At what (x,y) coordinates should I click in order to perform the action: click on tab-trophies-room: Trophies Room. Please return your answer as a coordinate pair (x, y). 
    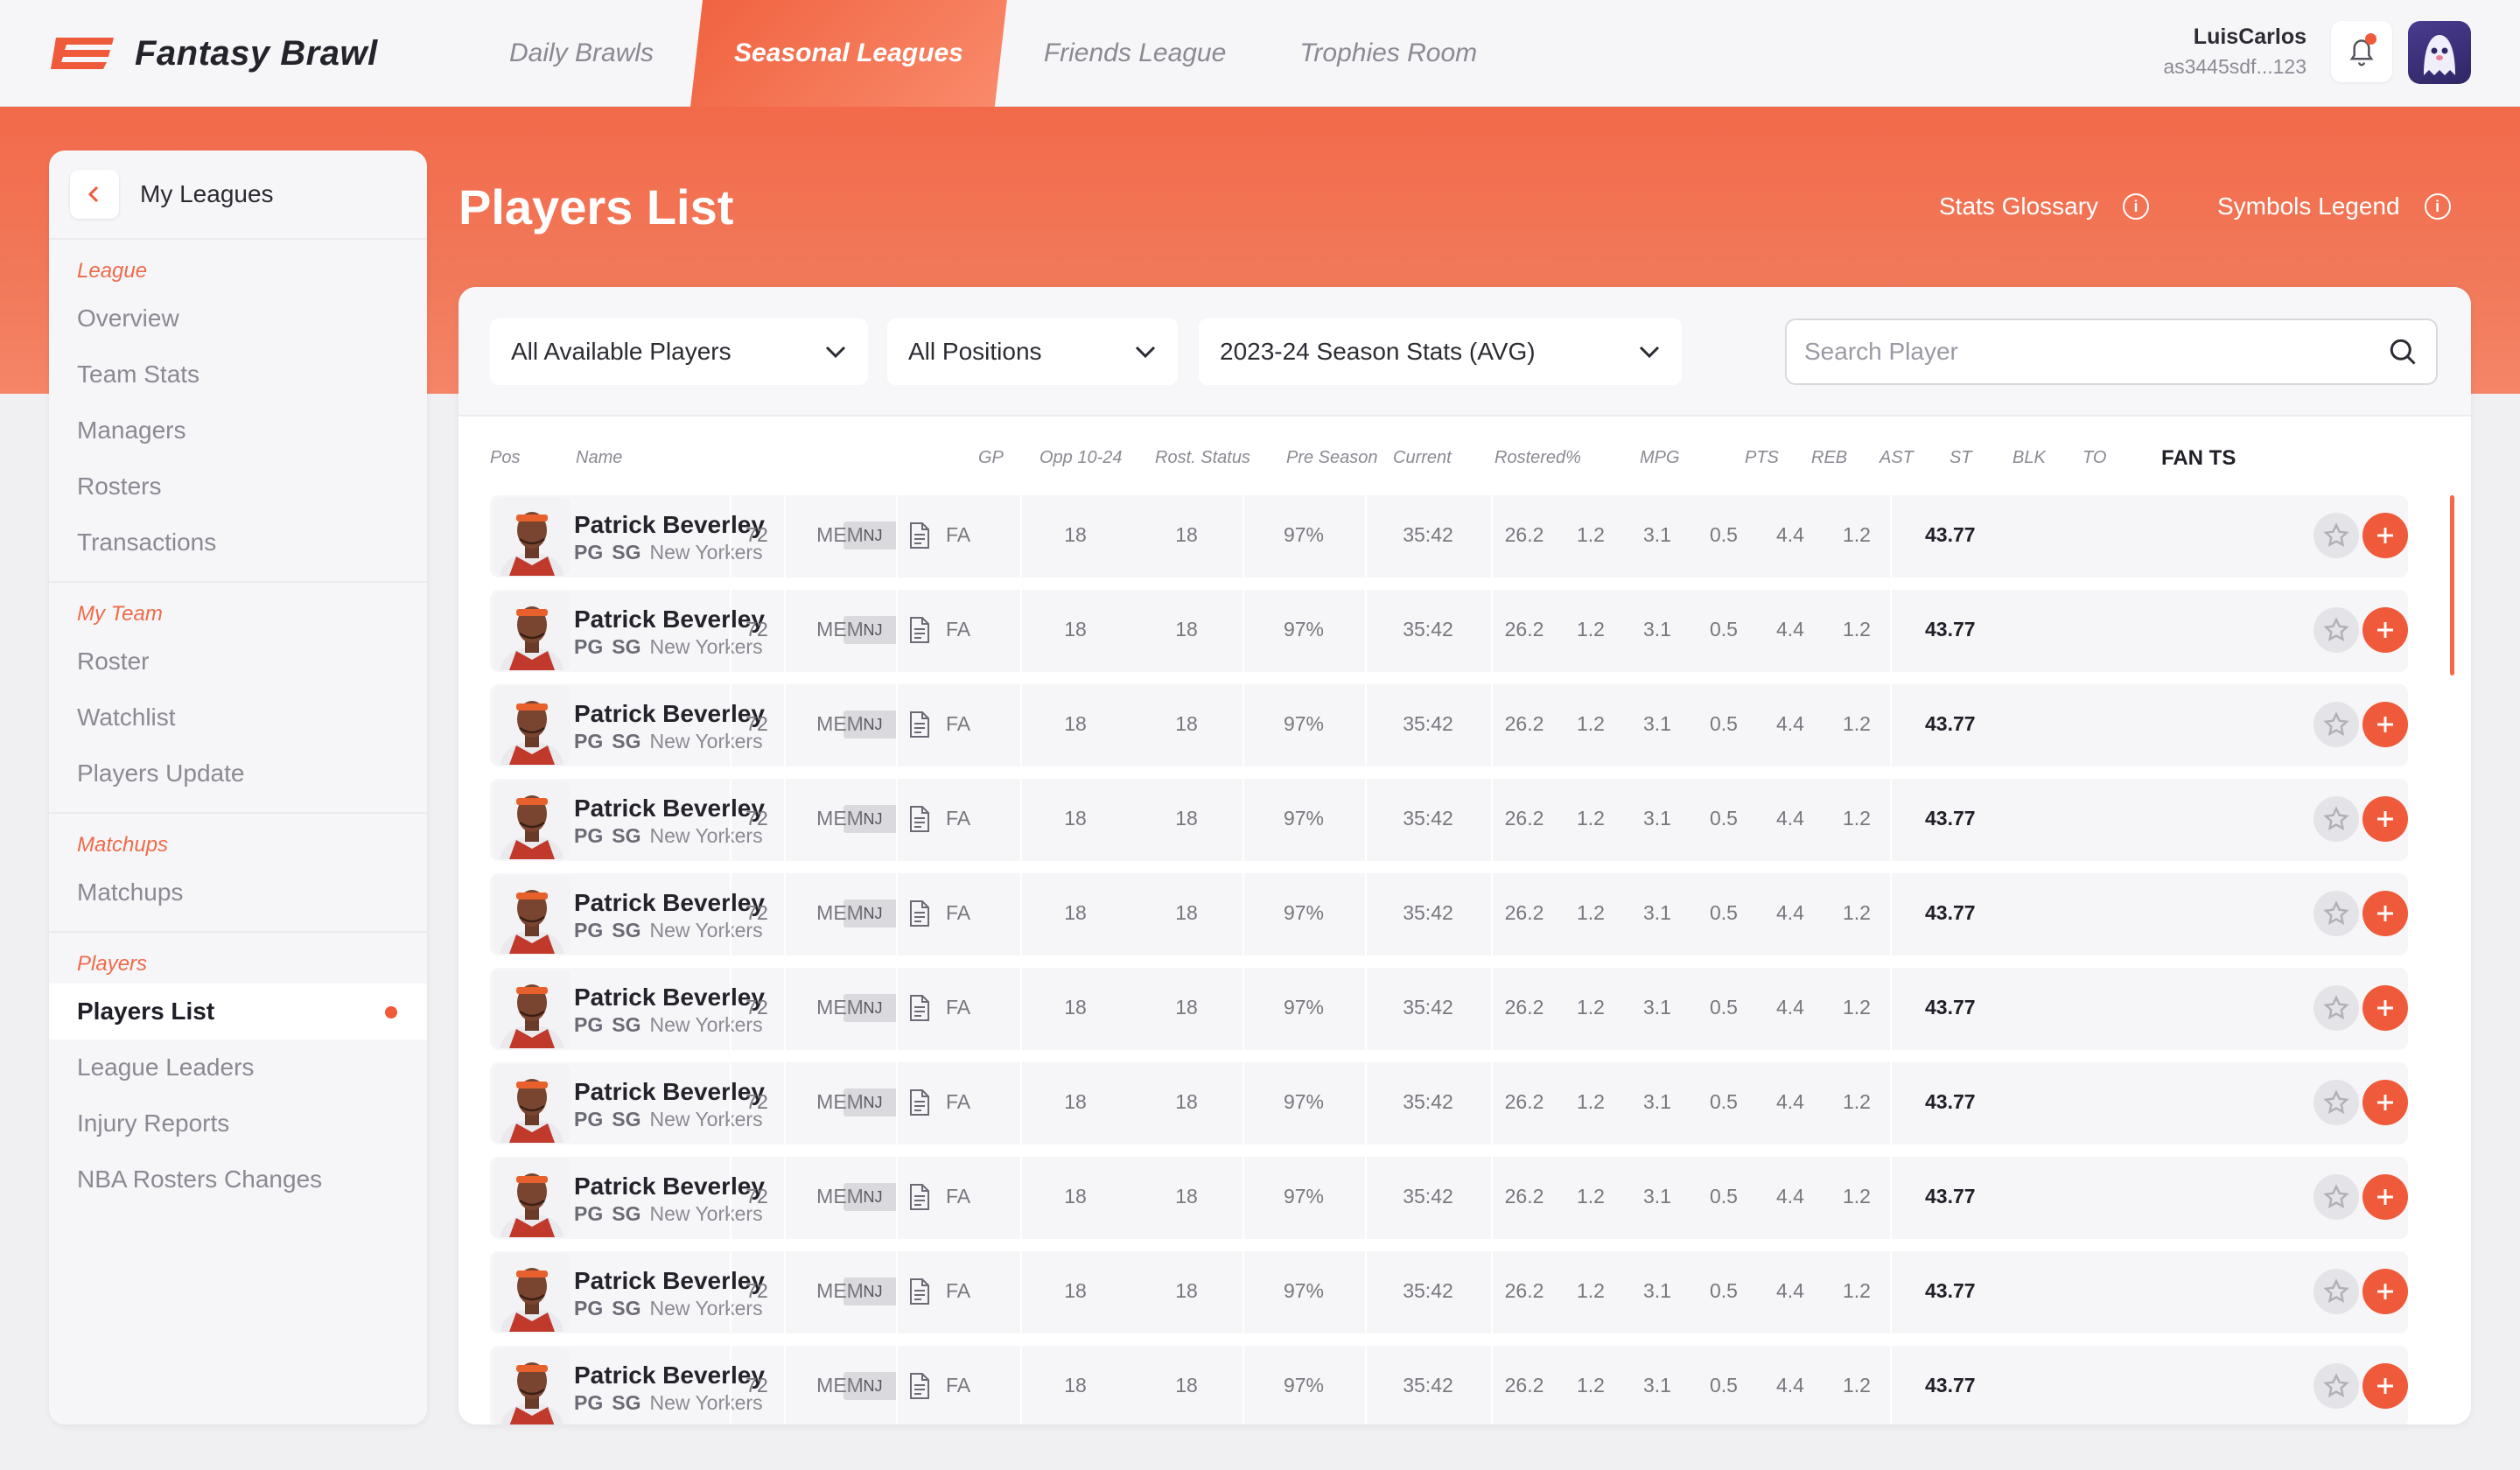
    Looking at the image, I should click on (1388, 53).